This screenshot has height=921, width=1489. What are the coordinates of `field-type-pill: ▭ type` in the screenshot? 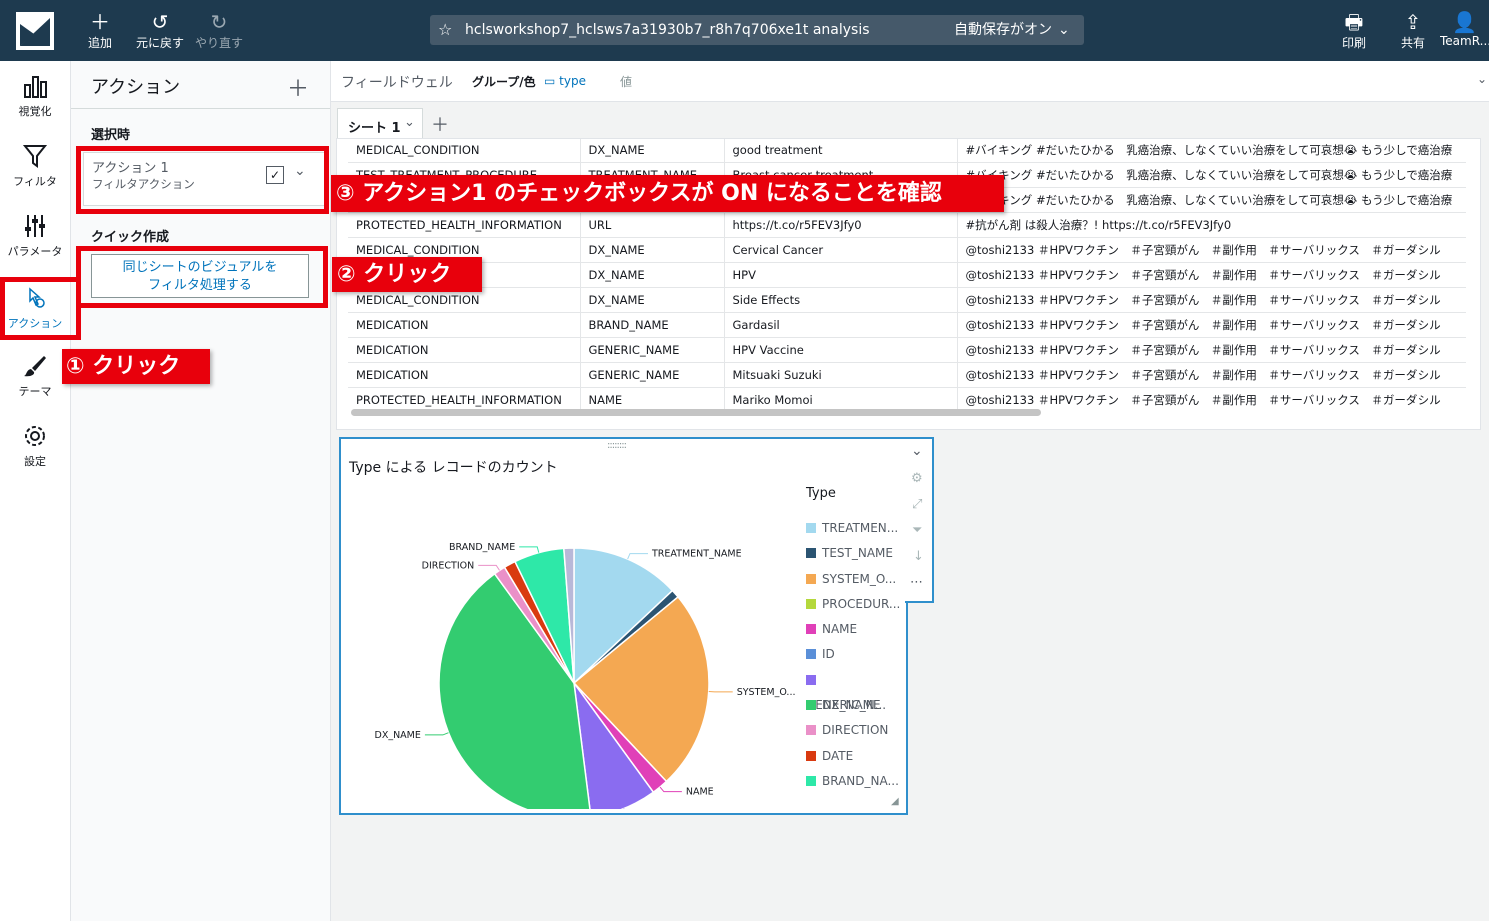 It's located at (565, 81).